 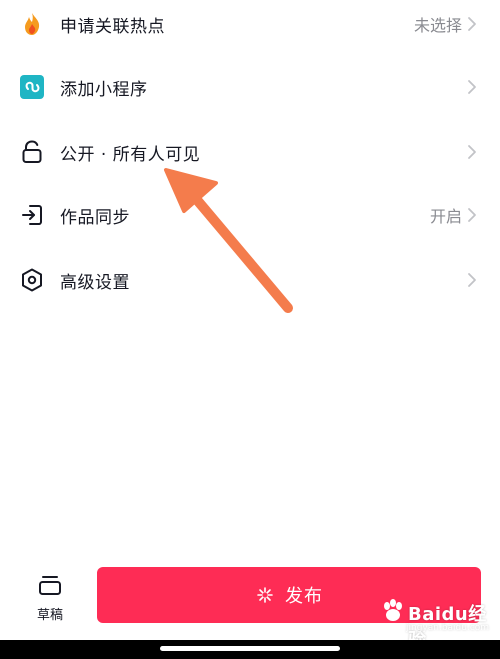 What do you see at coordinates (393, 610) in the screenshot?
I see `paw-logo-icon` at bounding box center [393, 610].